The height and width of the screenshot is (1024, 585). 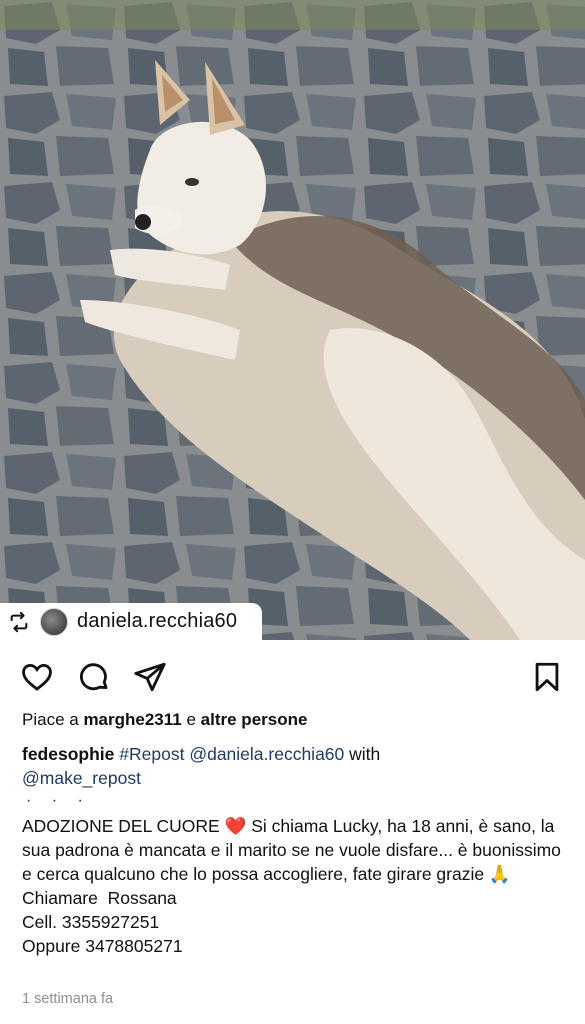 I want to click on caption-phone-1: Cell. 3355927251, so click(x=91, y=922).